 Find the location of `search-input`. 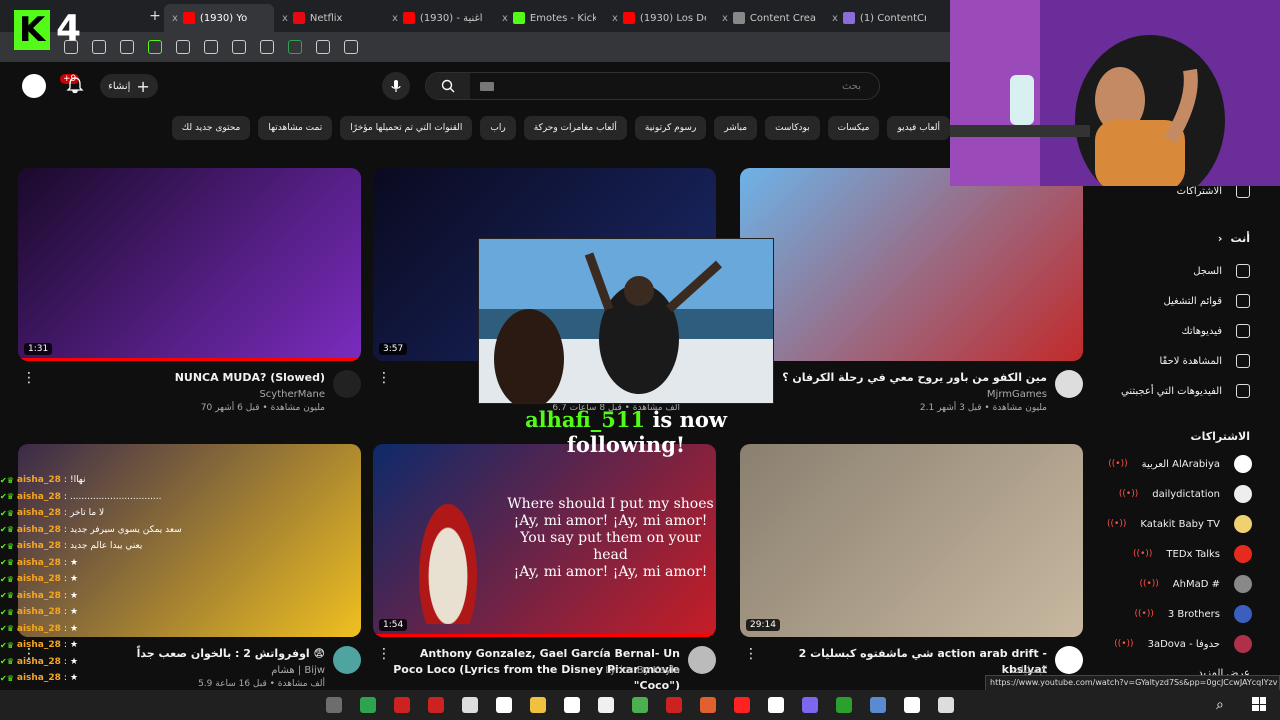

search-input is located at coordinates (686, 86).